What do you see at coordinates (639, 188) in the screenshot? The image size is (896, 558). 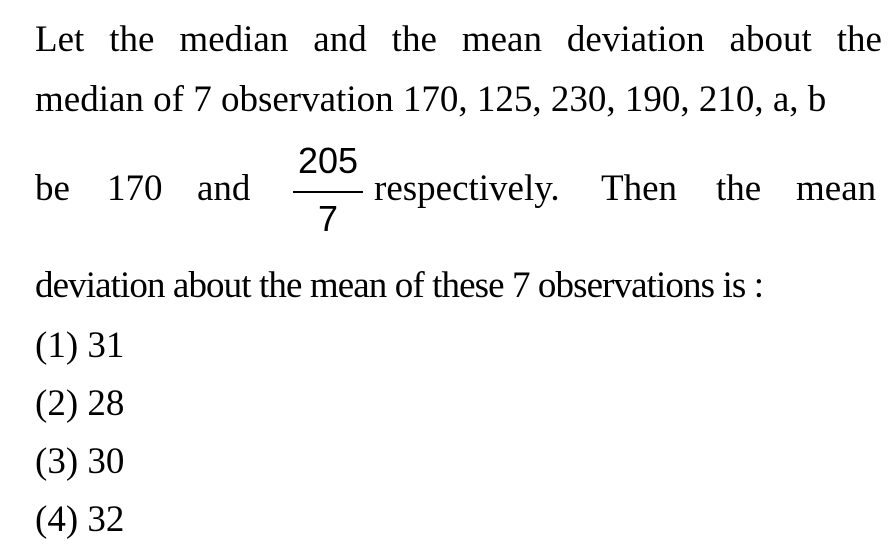 I see `word: Then` at bounding box center [639, 188].